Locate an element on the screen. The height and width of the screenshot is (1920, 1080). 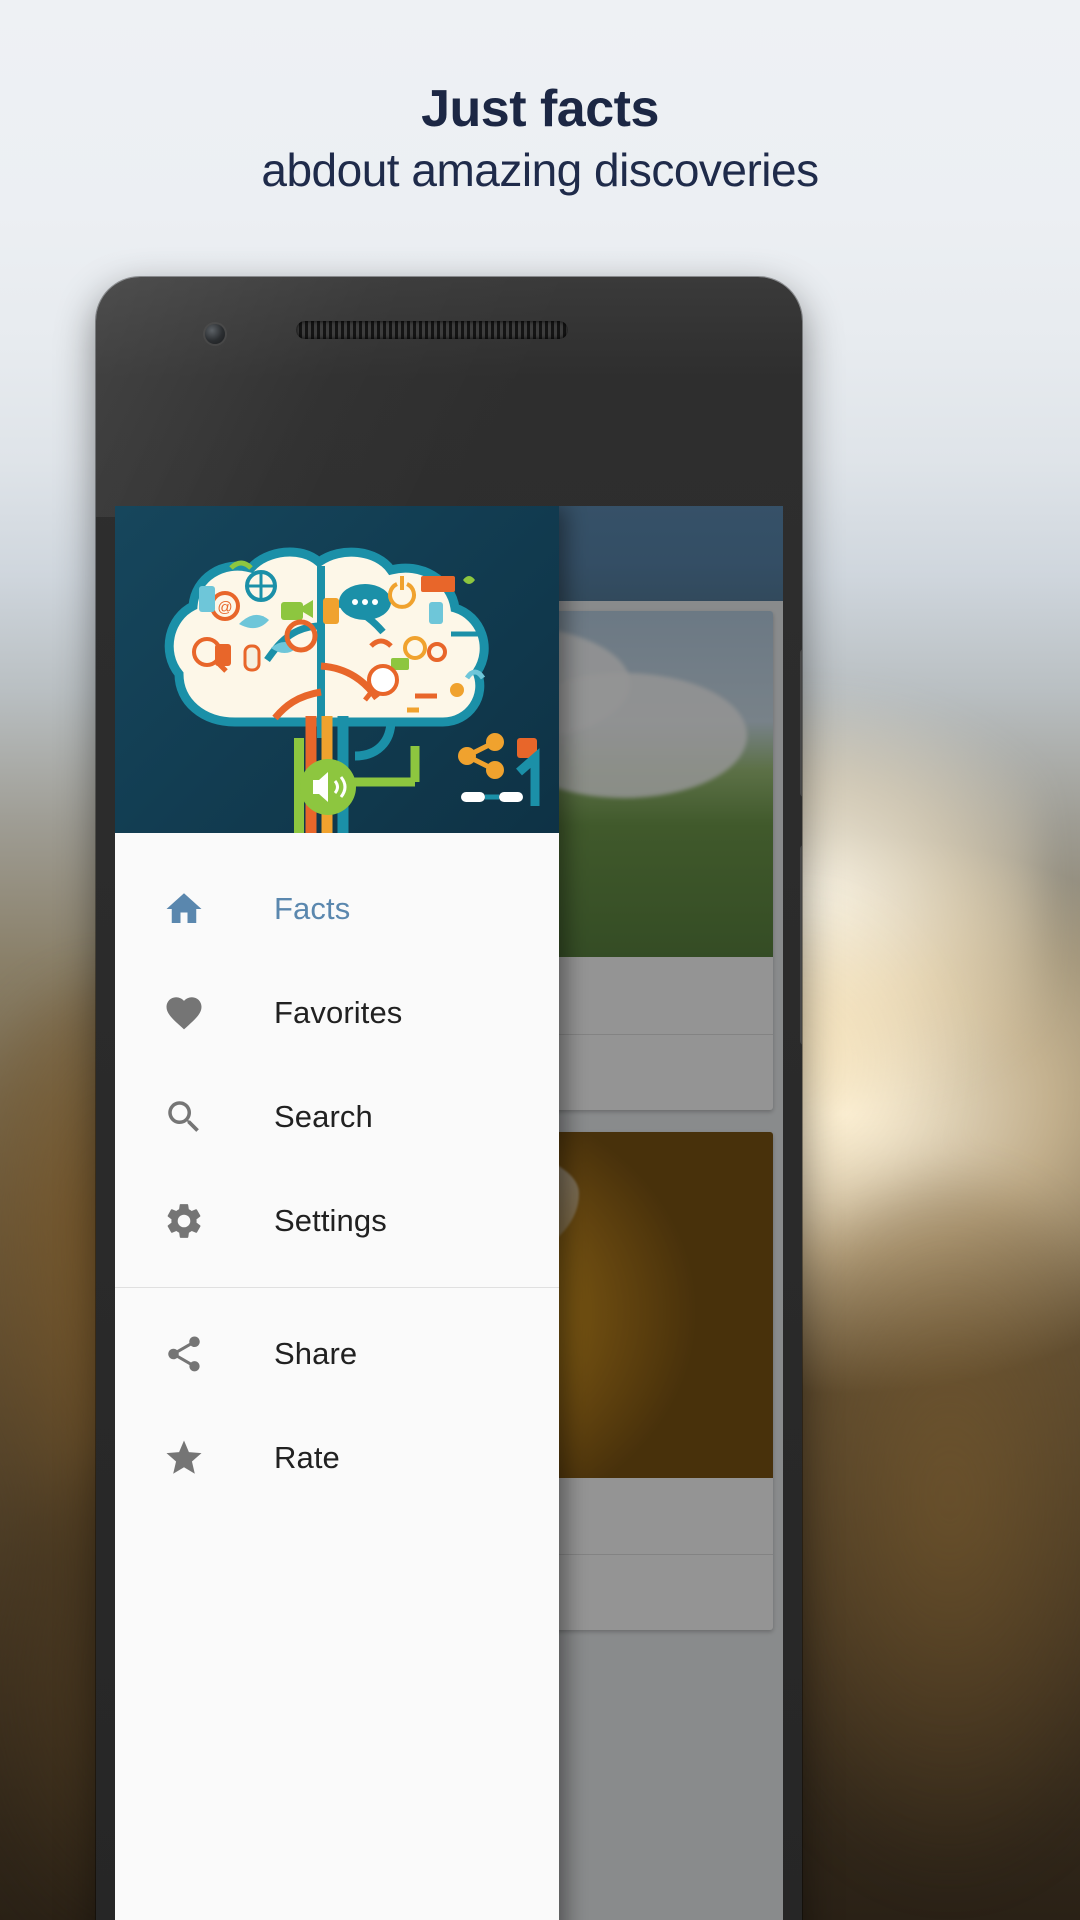
promo-subtitle: abdout amazing discoveries is located at coordinates (540, 169).